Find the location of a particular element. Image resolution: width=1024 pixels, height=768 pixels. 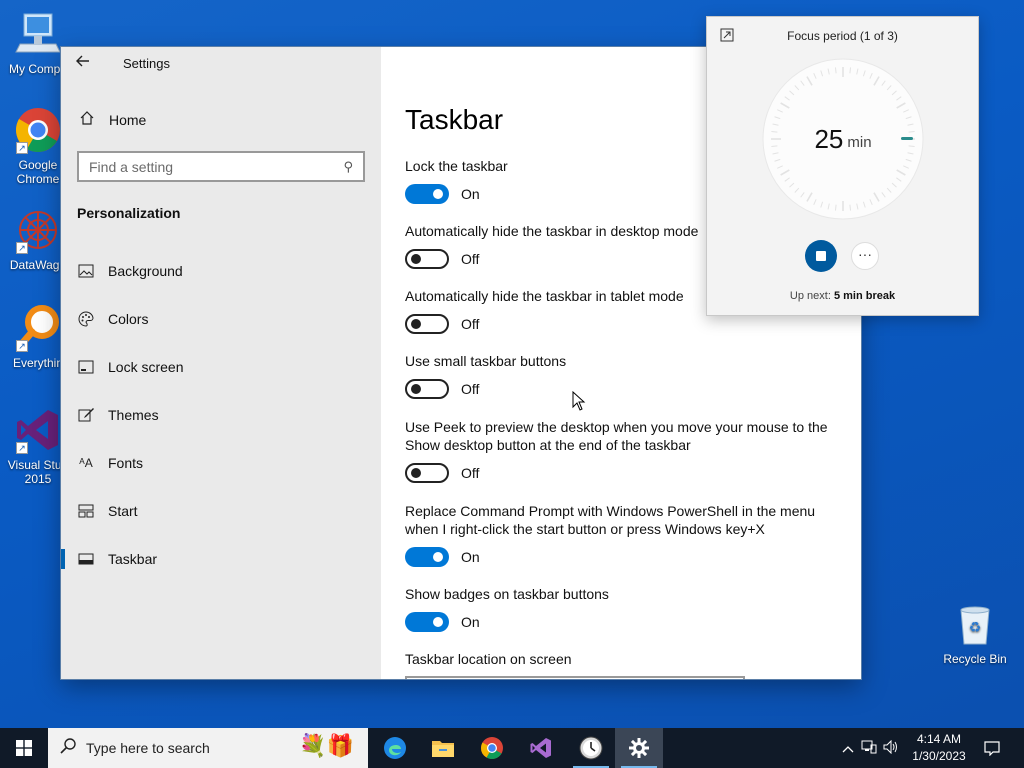

image-icon is located at coordinates (86, 271).